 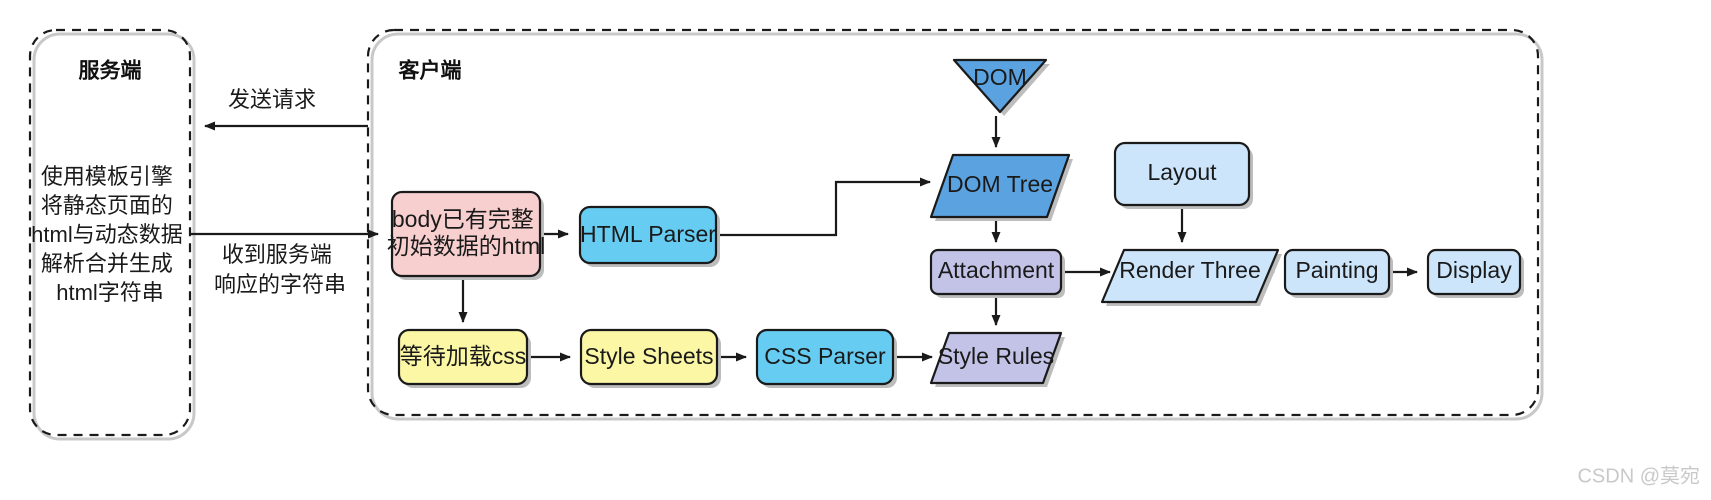 What do you see at coordinates (649, 236) in the screenshot?
I see `node-html-parser: HTML Parser` at bounding box center [649, 236].